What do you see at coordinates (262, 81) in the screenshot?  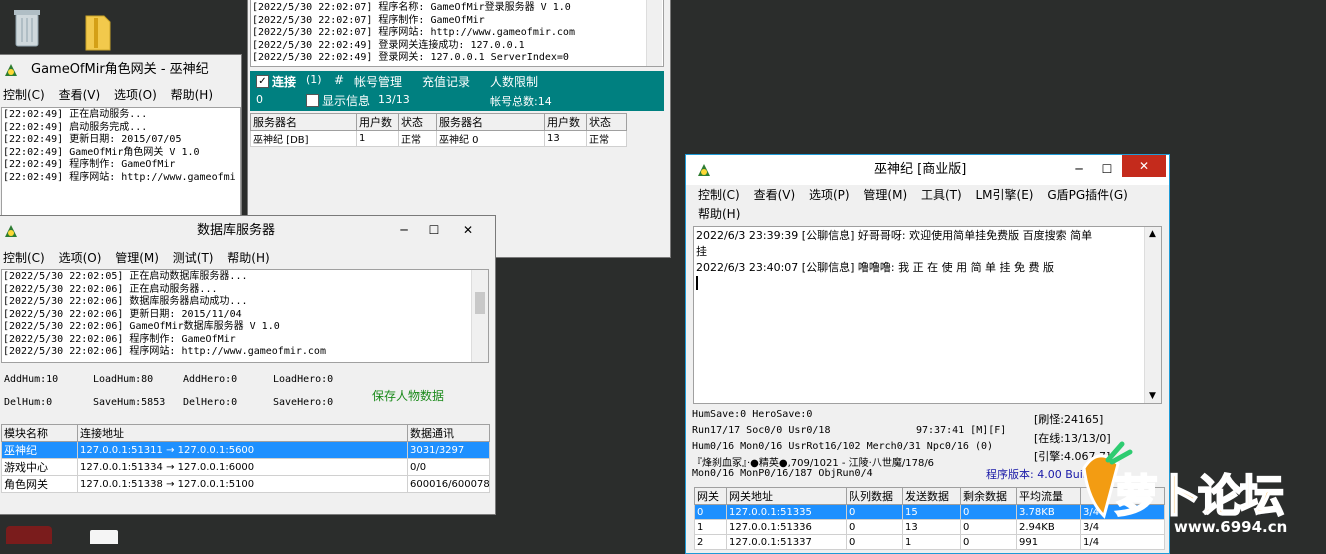 I see `connect-checkbox: ✓` at bounding box center [262, 81].